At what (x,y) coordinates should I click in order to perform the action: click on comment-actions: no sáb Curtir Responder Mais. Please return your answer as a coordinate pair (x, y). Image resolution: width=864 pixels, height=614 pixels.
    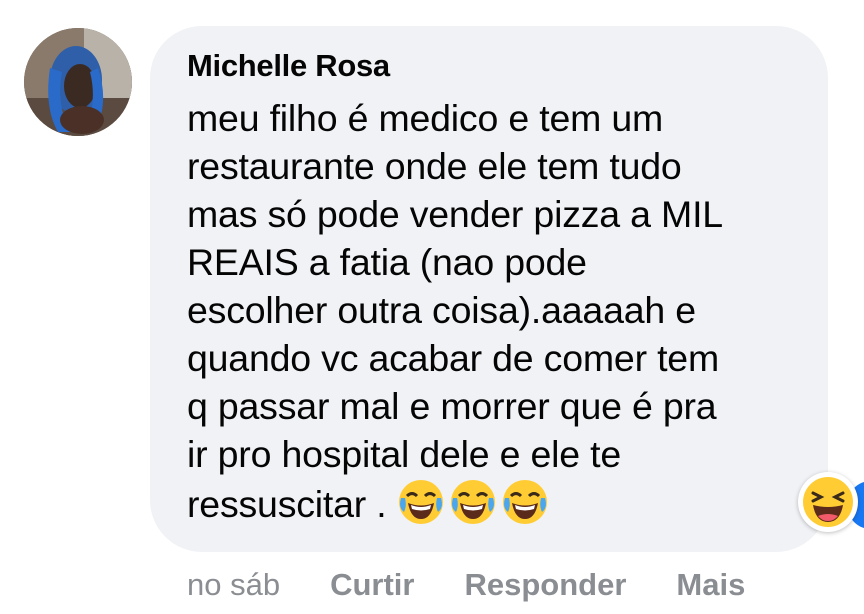
    Looking at the image, I should click on (491, 585).